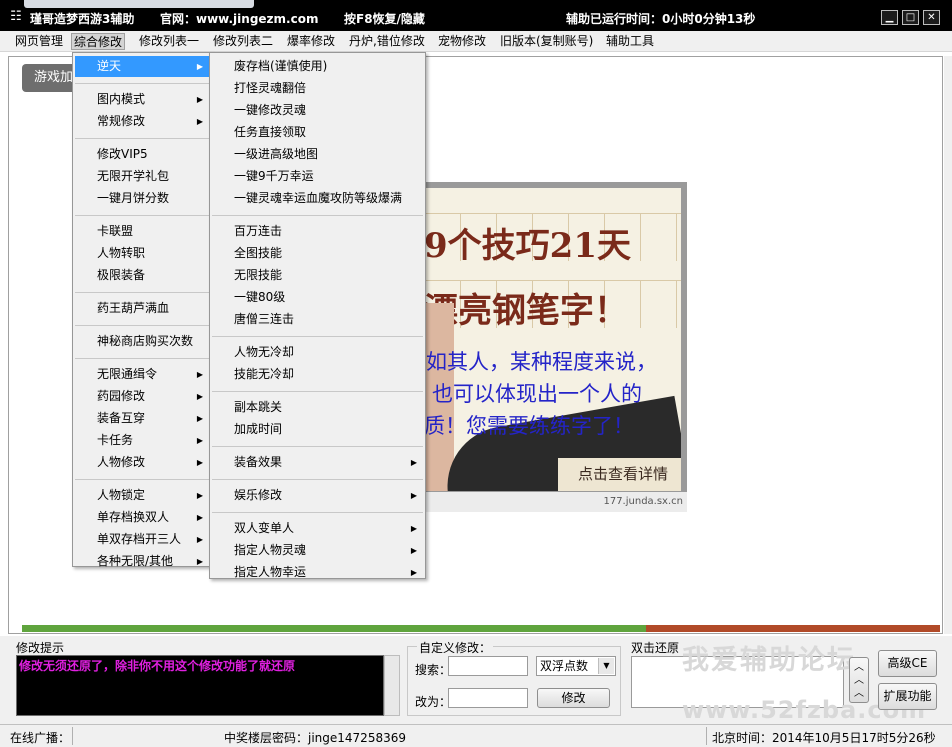 This screenshot has height=747, width=952. Describe the element at coordinates (619, 474) in the screenshot. I see `ad-detail-button: 点击查看详情` at that location.